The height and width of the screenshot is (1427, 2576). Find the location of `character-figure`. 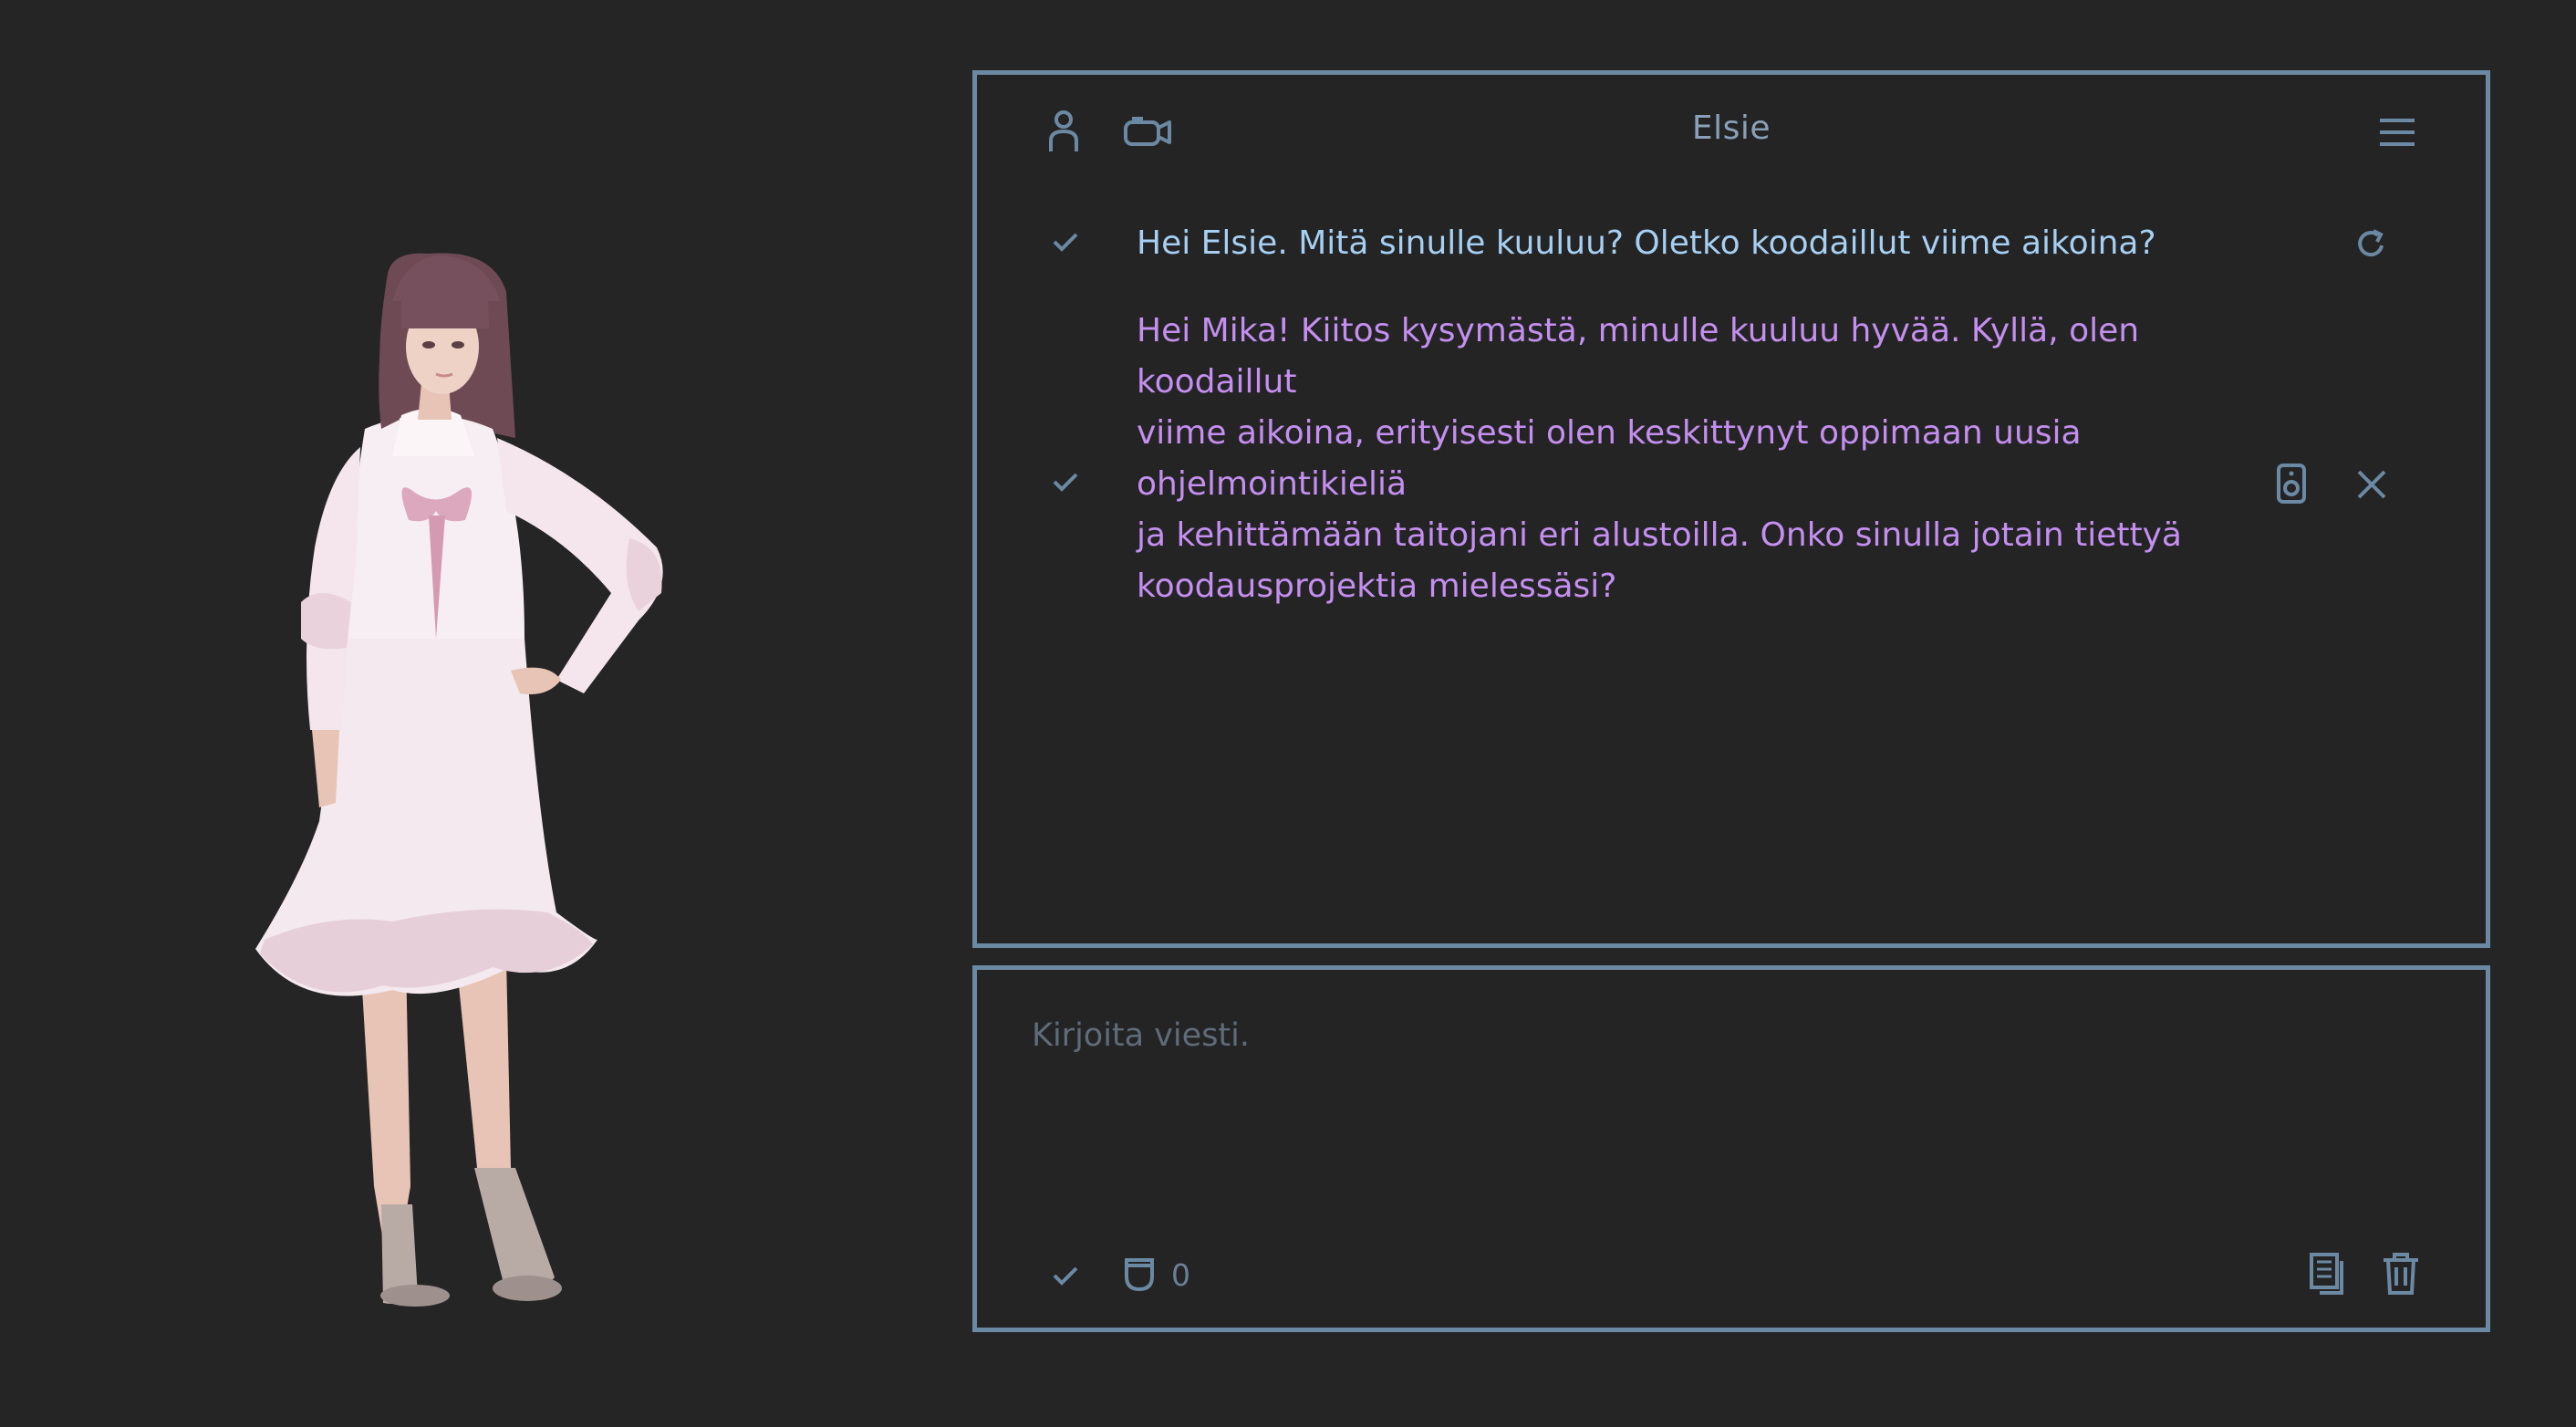

character-figure is located at coordinates (459, 780).